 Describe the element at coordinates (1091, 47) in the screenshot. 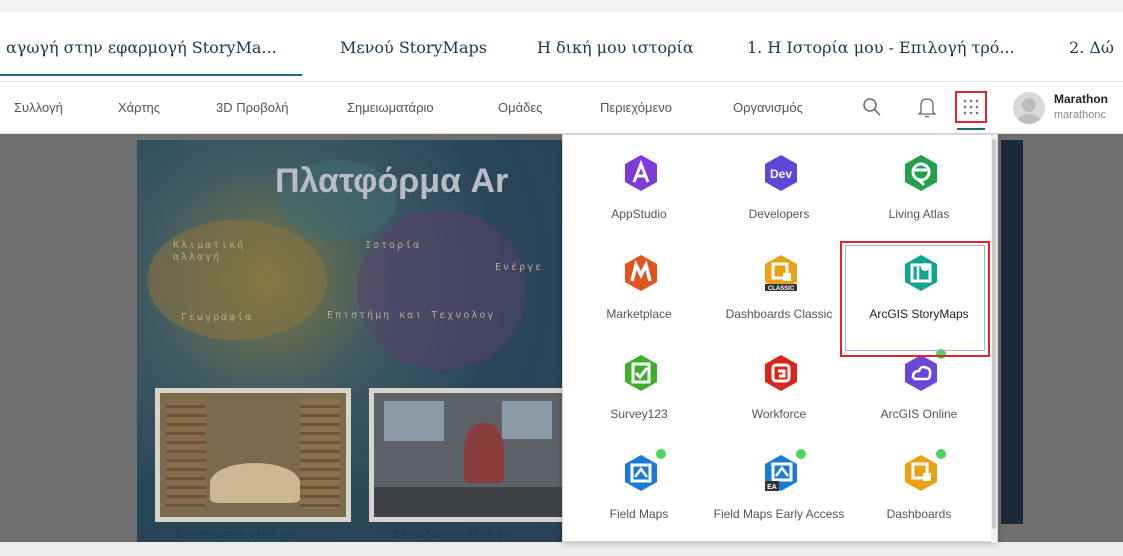

I see `doc-tab-next: 2. Δώ` at that location.